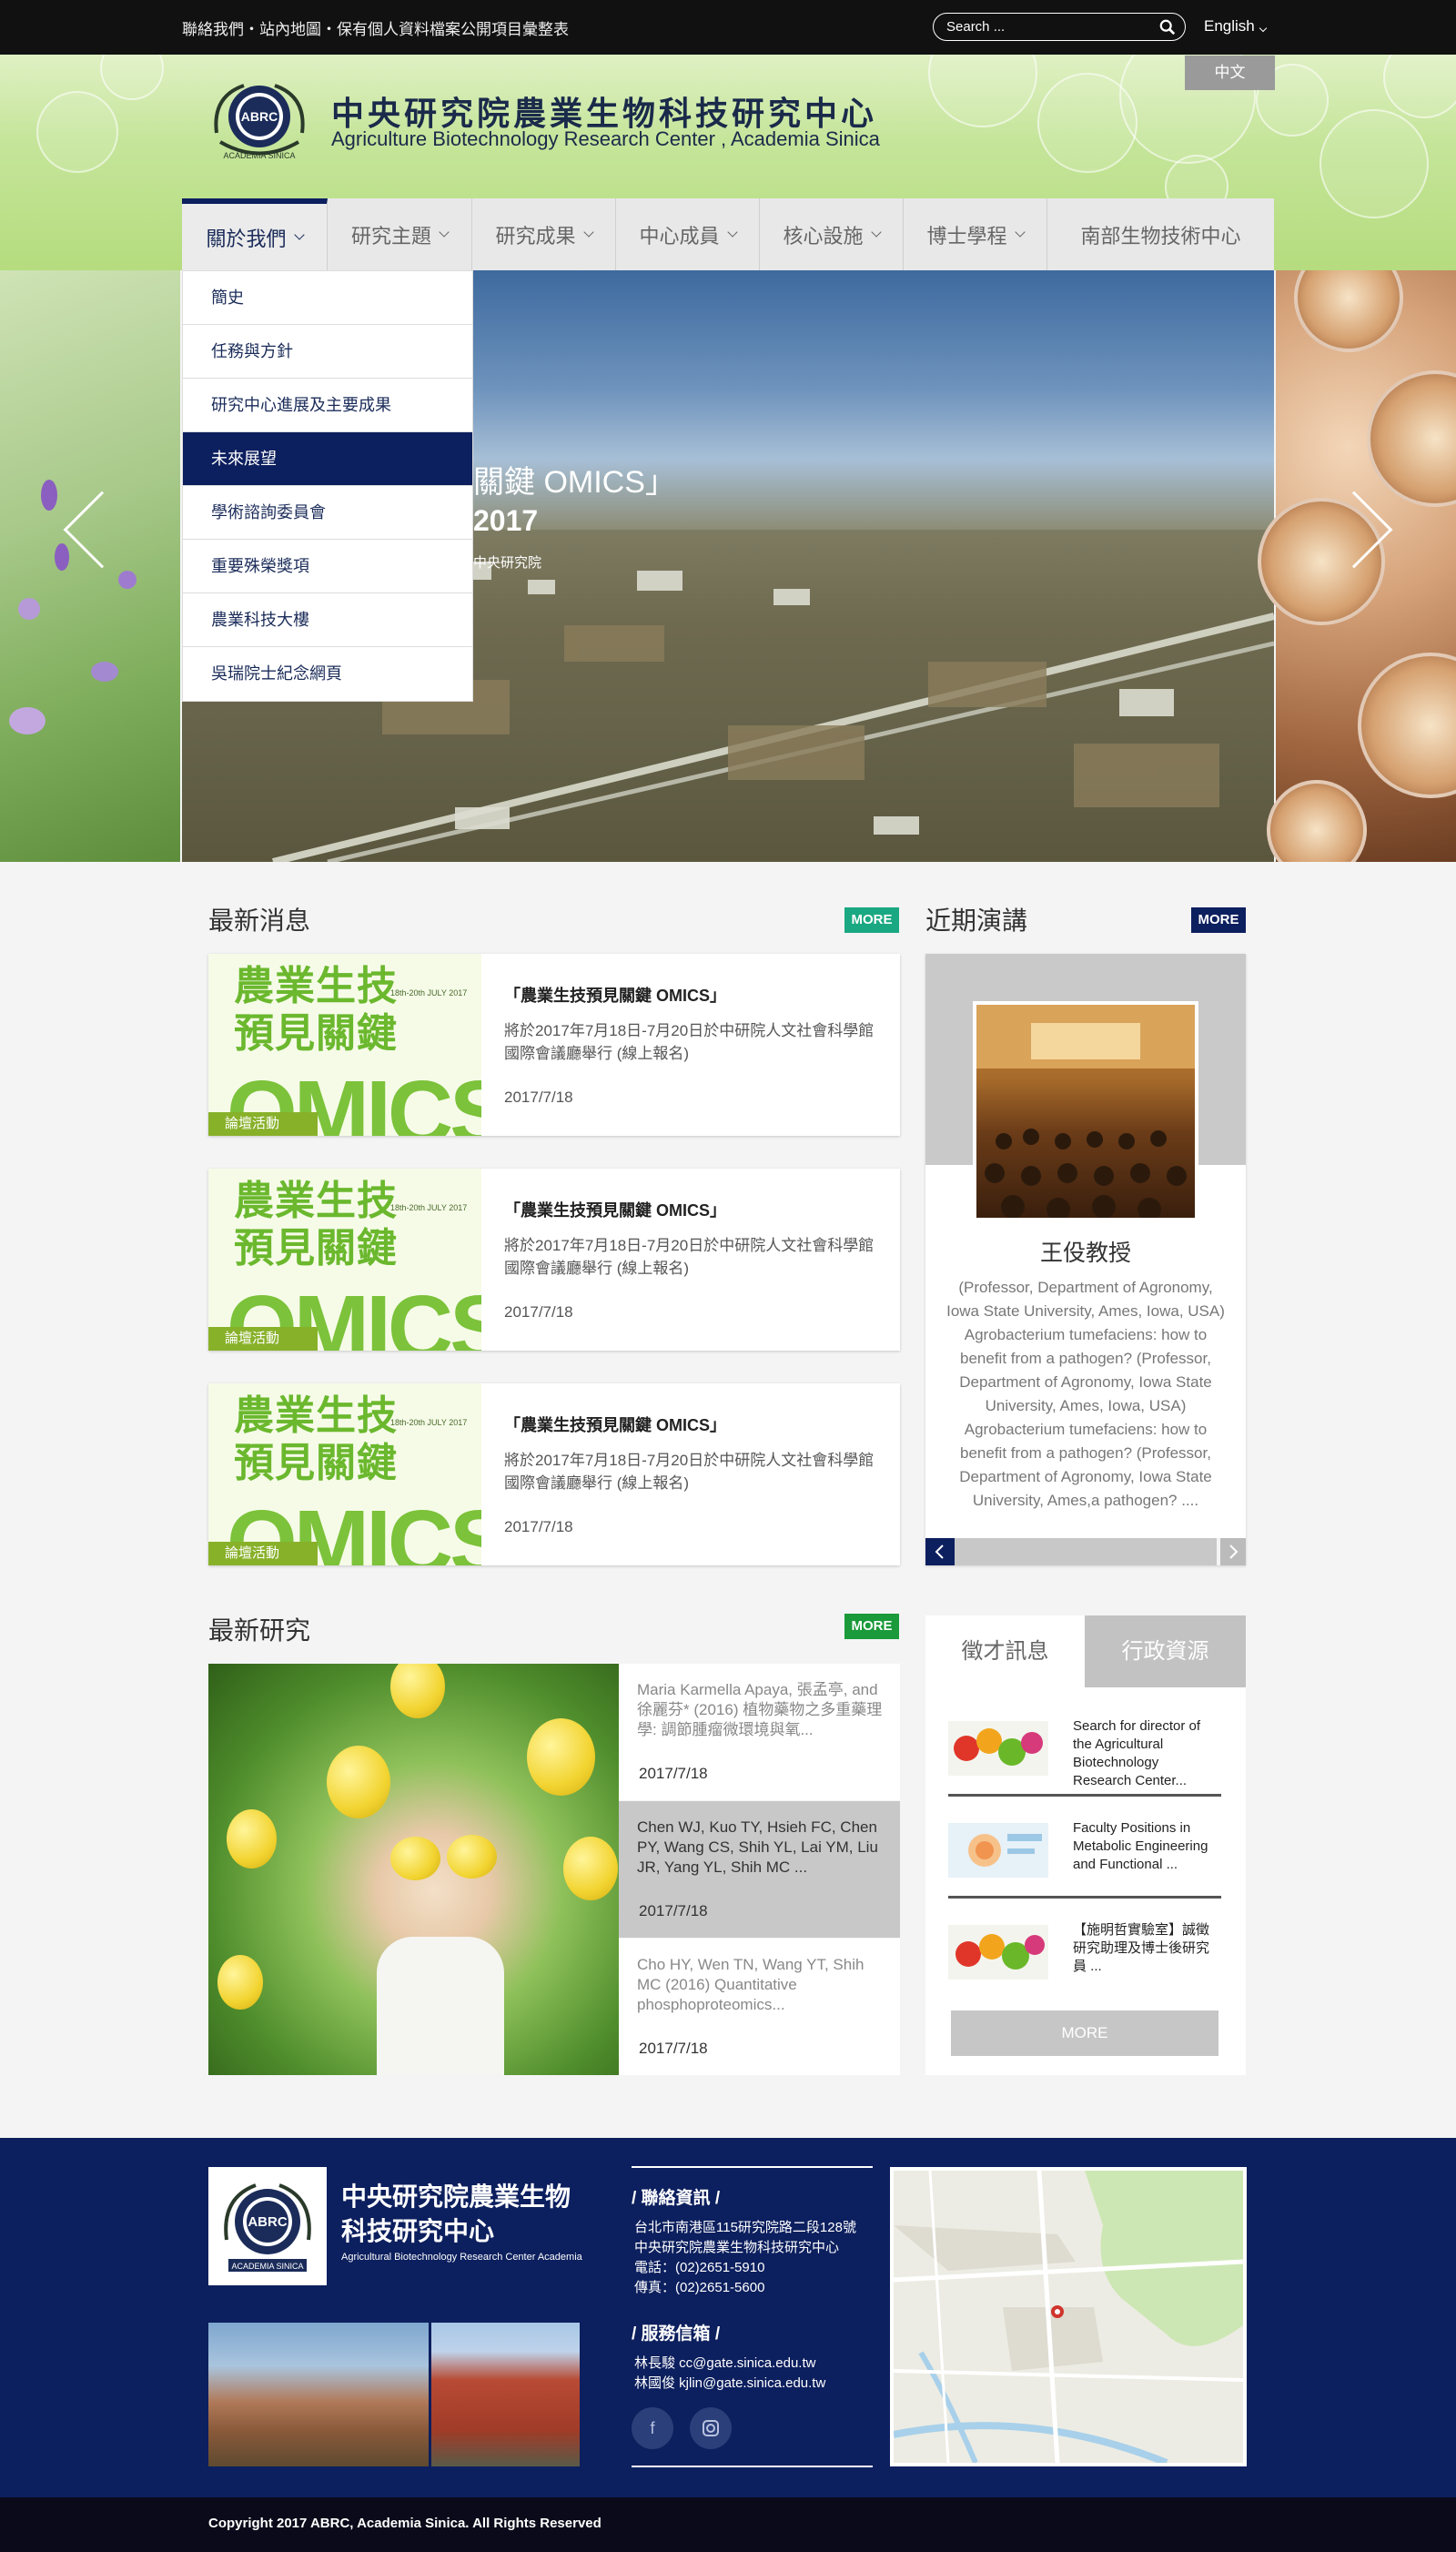  I want to click on nav-label: 南部生物技術中心, so click(1161, 236).